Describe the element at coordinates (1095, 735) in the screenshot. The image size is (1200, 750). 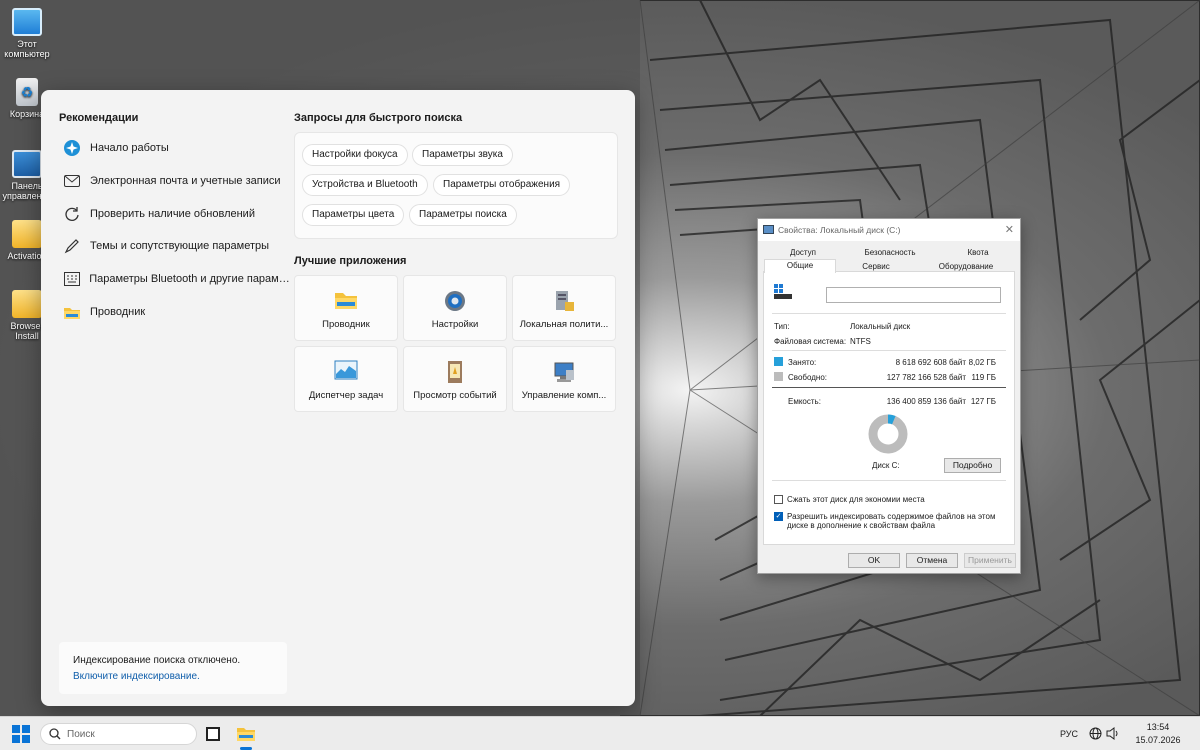
I see `network-icon` at that location.